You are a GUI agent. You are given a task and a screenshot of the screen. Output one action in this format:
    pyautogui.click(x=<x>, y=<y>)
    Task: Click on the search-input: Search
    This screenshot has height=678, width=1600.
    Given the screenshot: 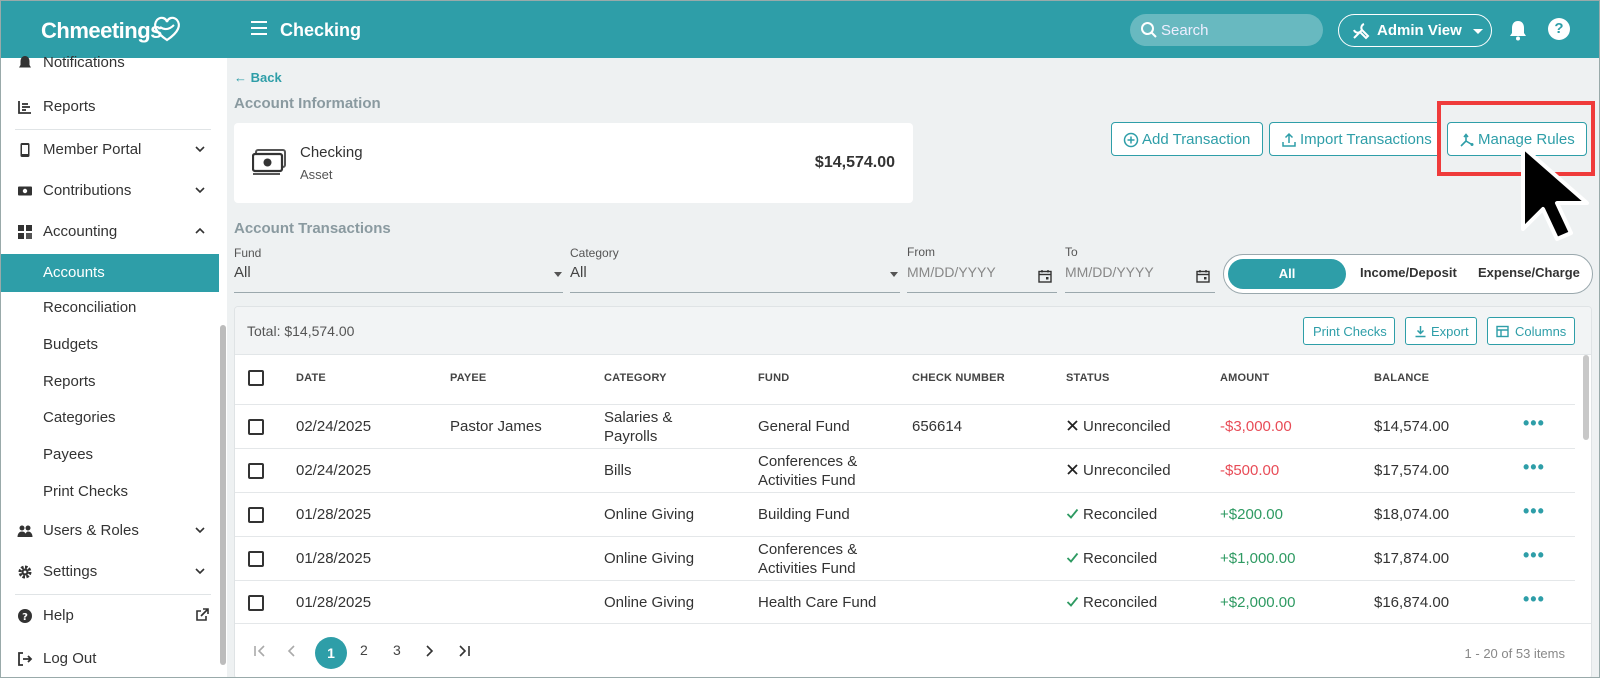 What is the action you would take?
    pyautogui.click(x=1226, y=30)
    